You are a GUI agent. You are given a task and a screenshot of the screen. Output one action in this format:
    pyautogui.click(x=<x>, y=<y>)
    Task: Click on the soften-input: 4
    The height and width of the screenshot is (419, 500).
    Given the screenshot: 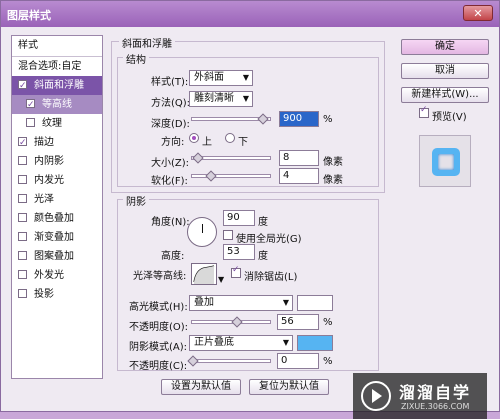 What is the action you would take?
    pyautogui.click(x=299, y=176)
    